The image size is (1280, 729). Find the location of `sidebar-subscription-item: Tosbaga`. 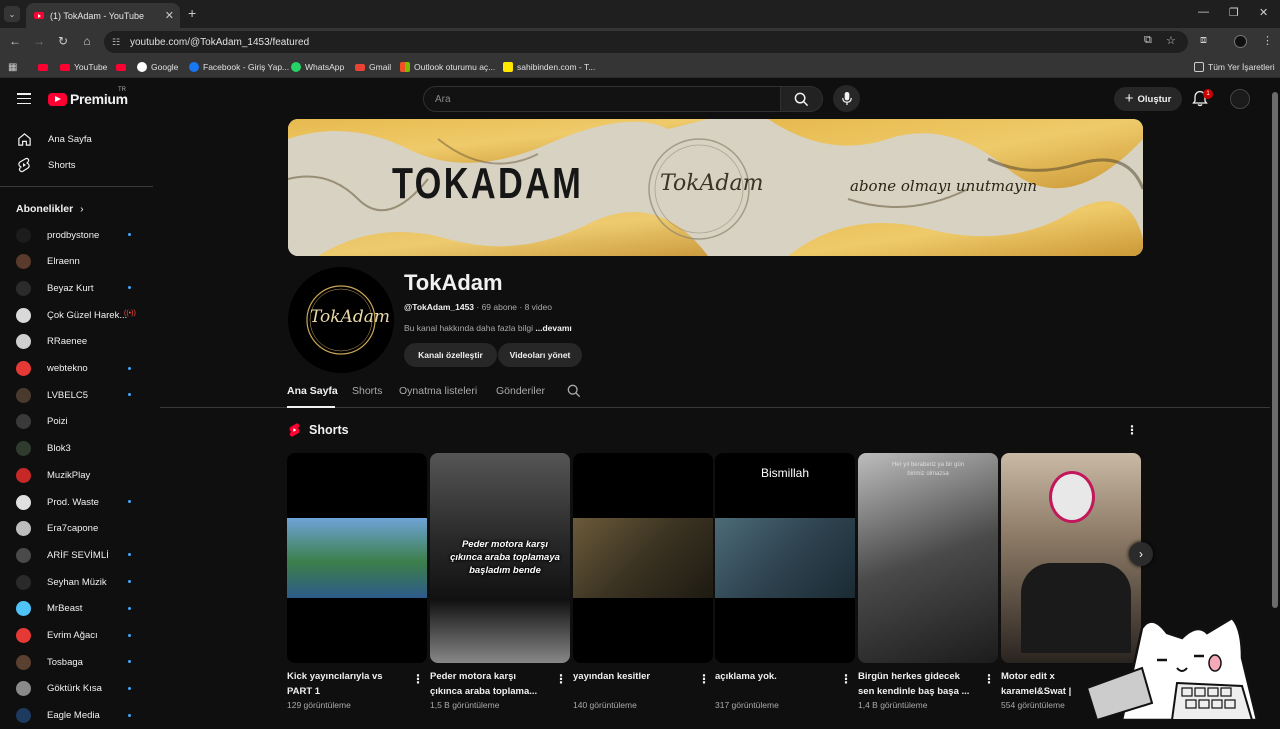

sidebar-subscription-item: Tosbaga is located at coordinates (76, 662).